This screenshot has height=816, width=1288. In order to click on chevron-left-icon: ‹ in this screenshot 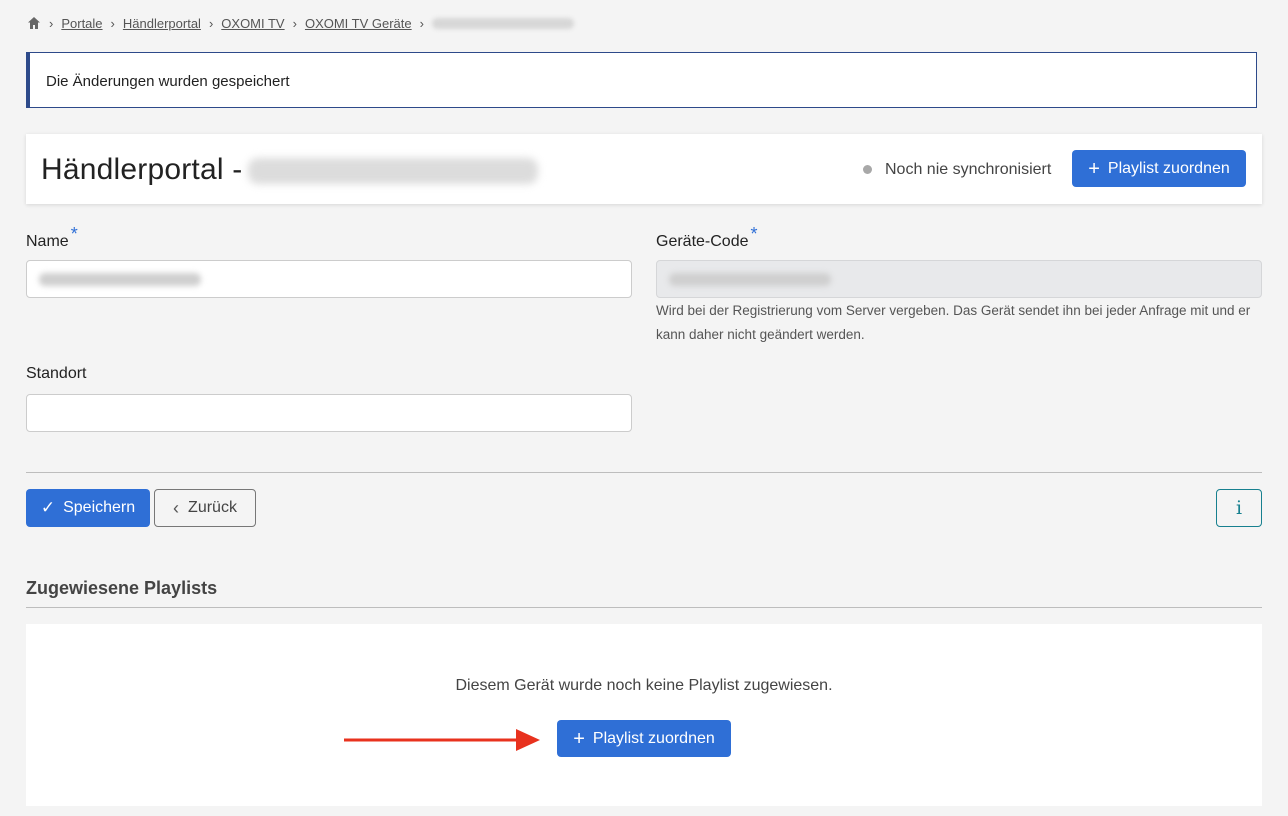, I will do `click(176, 507)`.